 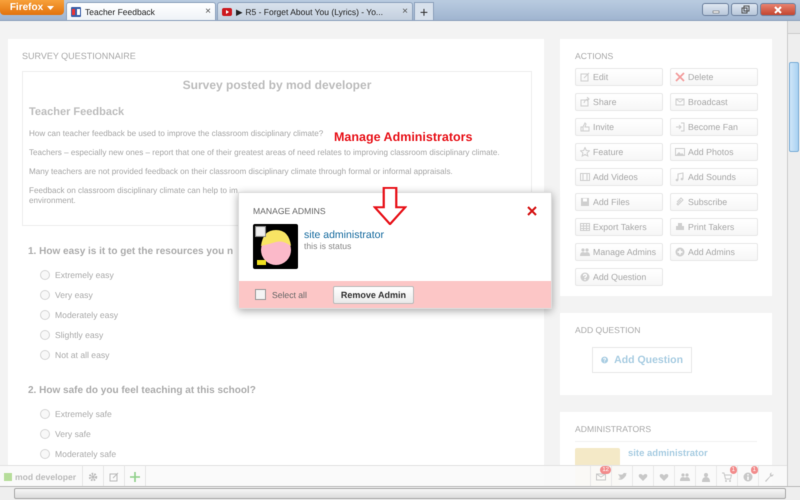 What do you see at coordinates (619, 77) in the screenshot?
I see `action-button: Edit` at bounding box center [619, 77].